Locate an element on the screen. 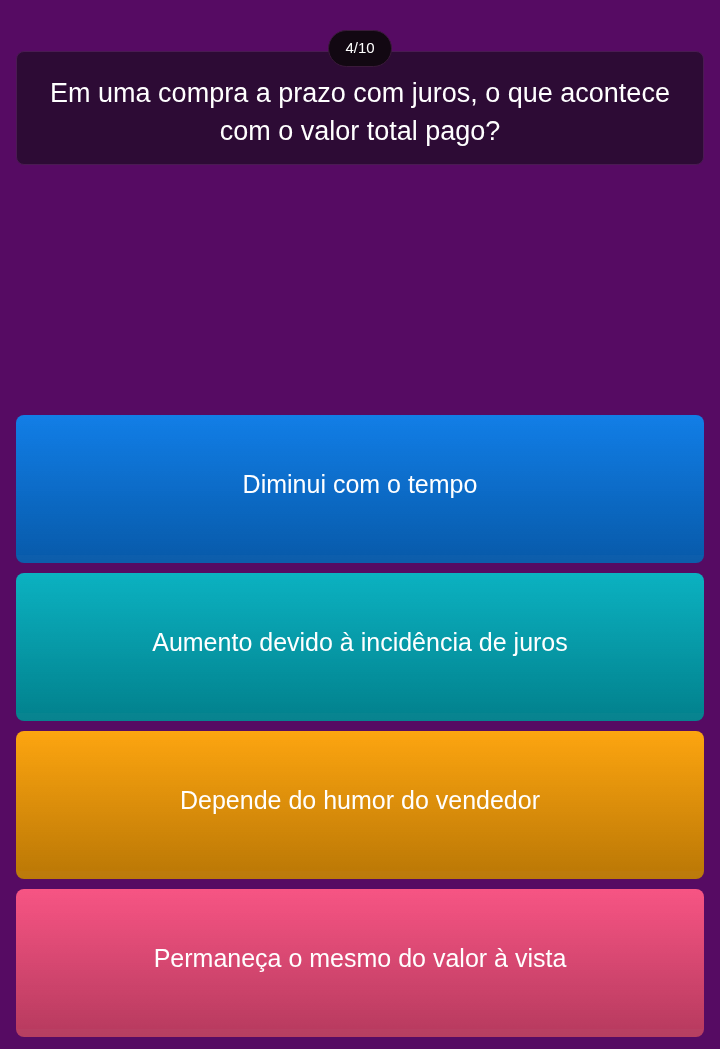 The width and height of the screenshot is (720, 1049). answer-button: Permaneça o mesmo do valor à vista is located at coordinates (360, 963).